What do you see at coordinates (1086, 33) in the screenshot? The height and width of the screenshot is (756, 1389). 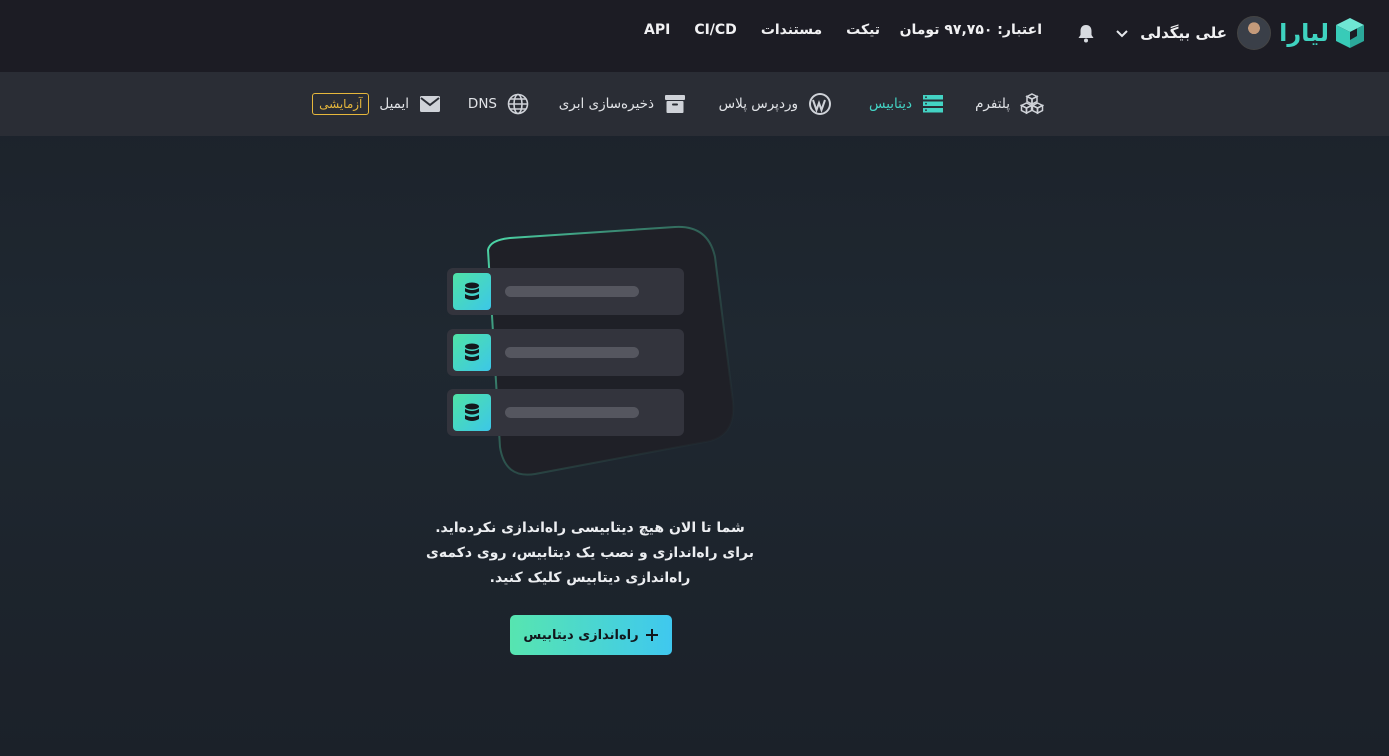 I see `bell-icon` at bounding box center [1086, 33].